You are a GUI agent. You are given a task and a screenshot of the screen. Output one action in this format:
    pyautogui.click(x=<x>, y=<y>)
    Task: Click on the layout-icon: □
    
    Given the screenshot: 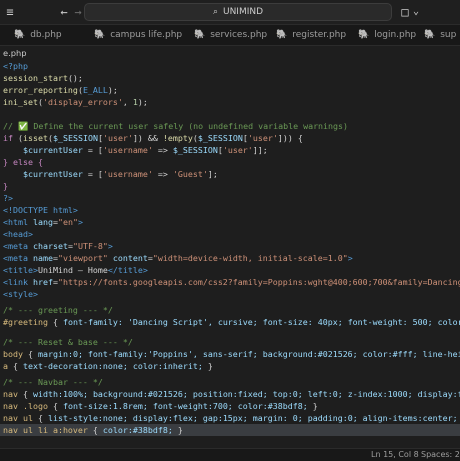 What is the action you would take?
    pyautogui.click(x=405, y=12)
    